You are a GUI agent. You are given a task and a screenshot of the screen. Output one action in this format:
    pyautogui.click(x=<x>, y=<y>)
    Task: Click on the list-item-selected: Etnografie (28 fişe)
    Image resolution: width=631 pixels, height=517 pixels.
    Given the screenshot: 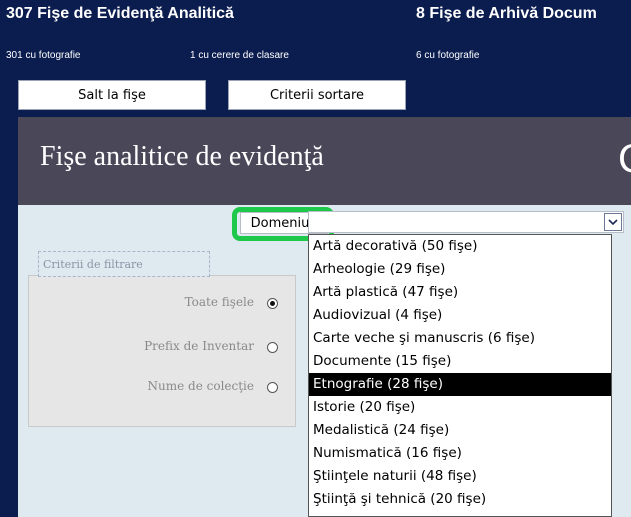 What is the action you would take?
    pyautogui.click(x=460, y=384)
    